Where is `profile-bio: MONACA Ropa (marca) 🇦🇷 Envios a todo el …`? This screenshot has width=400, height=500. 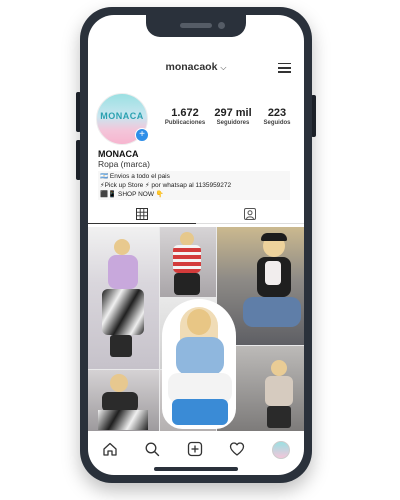 profile-bio: MONACA Ropa (marca) 🇦🇷 Envios a todo el … is located at coordinates (198, 174).